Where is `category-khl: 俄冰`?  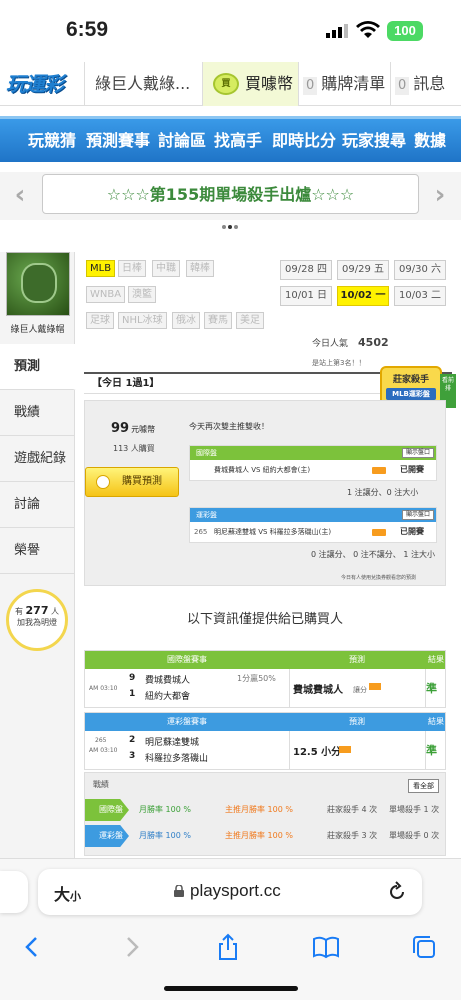 category-khl: 俄冰 is located at coordinates (186, 320).